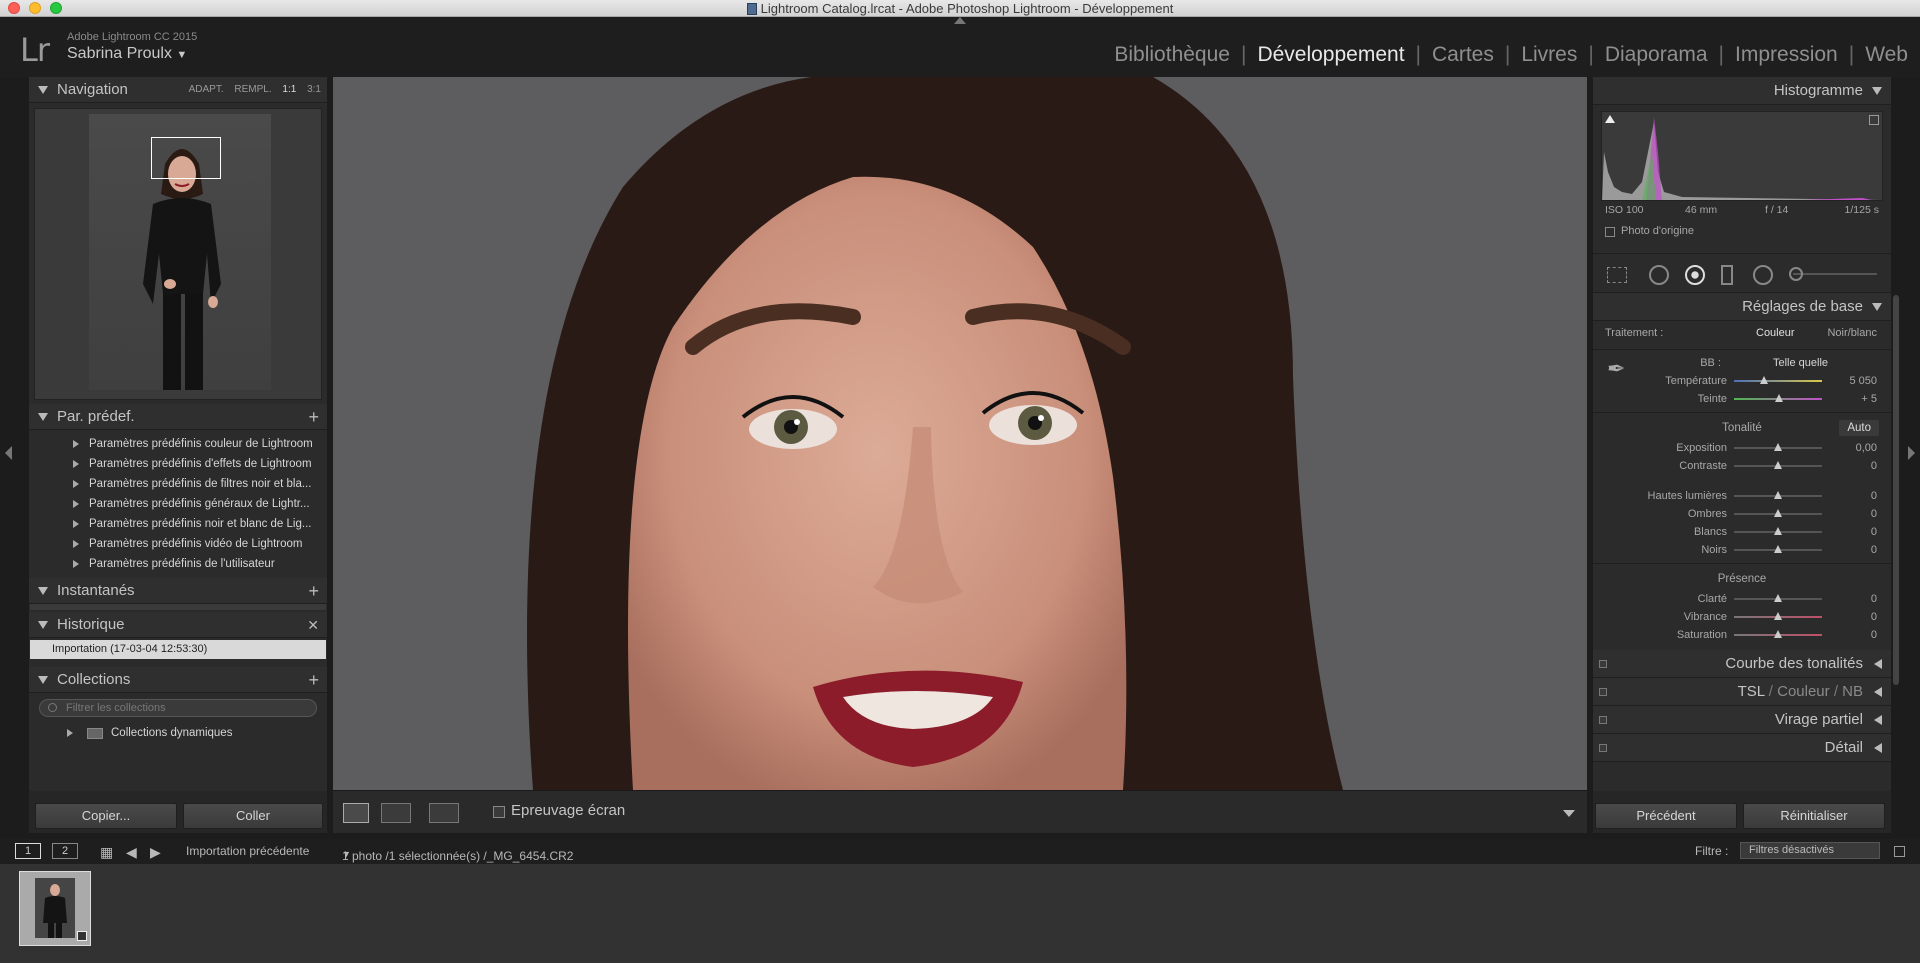  Describe the element at coordinates (1617, 275) in the screenshot. I see `crop-icon` at that location.